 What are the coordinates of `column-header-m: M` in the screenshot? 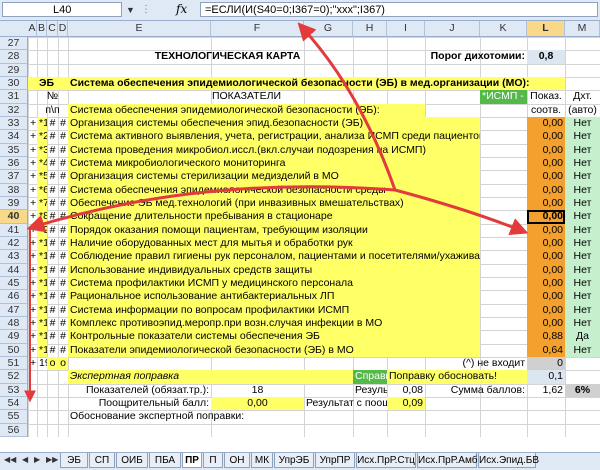 It's located at (582, 28).